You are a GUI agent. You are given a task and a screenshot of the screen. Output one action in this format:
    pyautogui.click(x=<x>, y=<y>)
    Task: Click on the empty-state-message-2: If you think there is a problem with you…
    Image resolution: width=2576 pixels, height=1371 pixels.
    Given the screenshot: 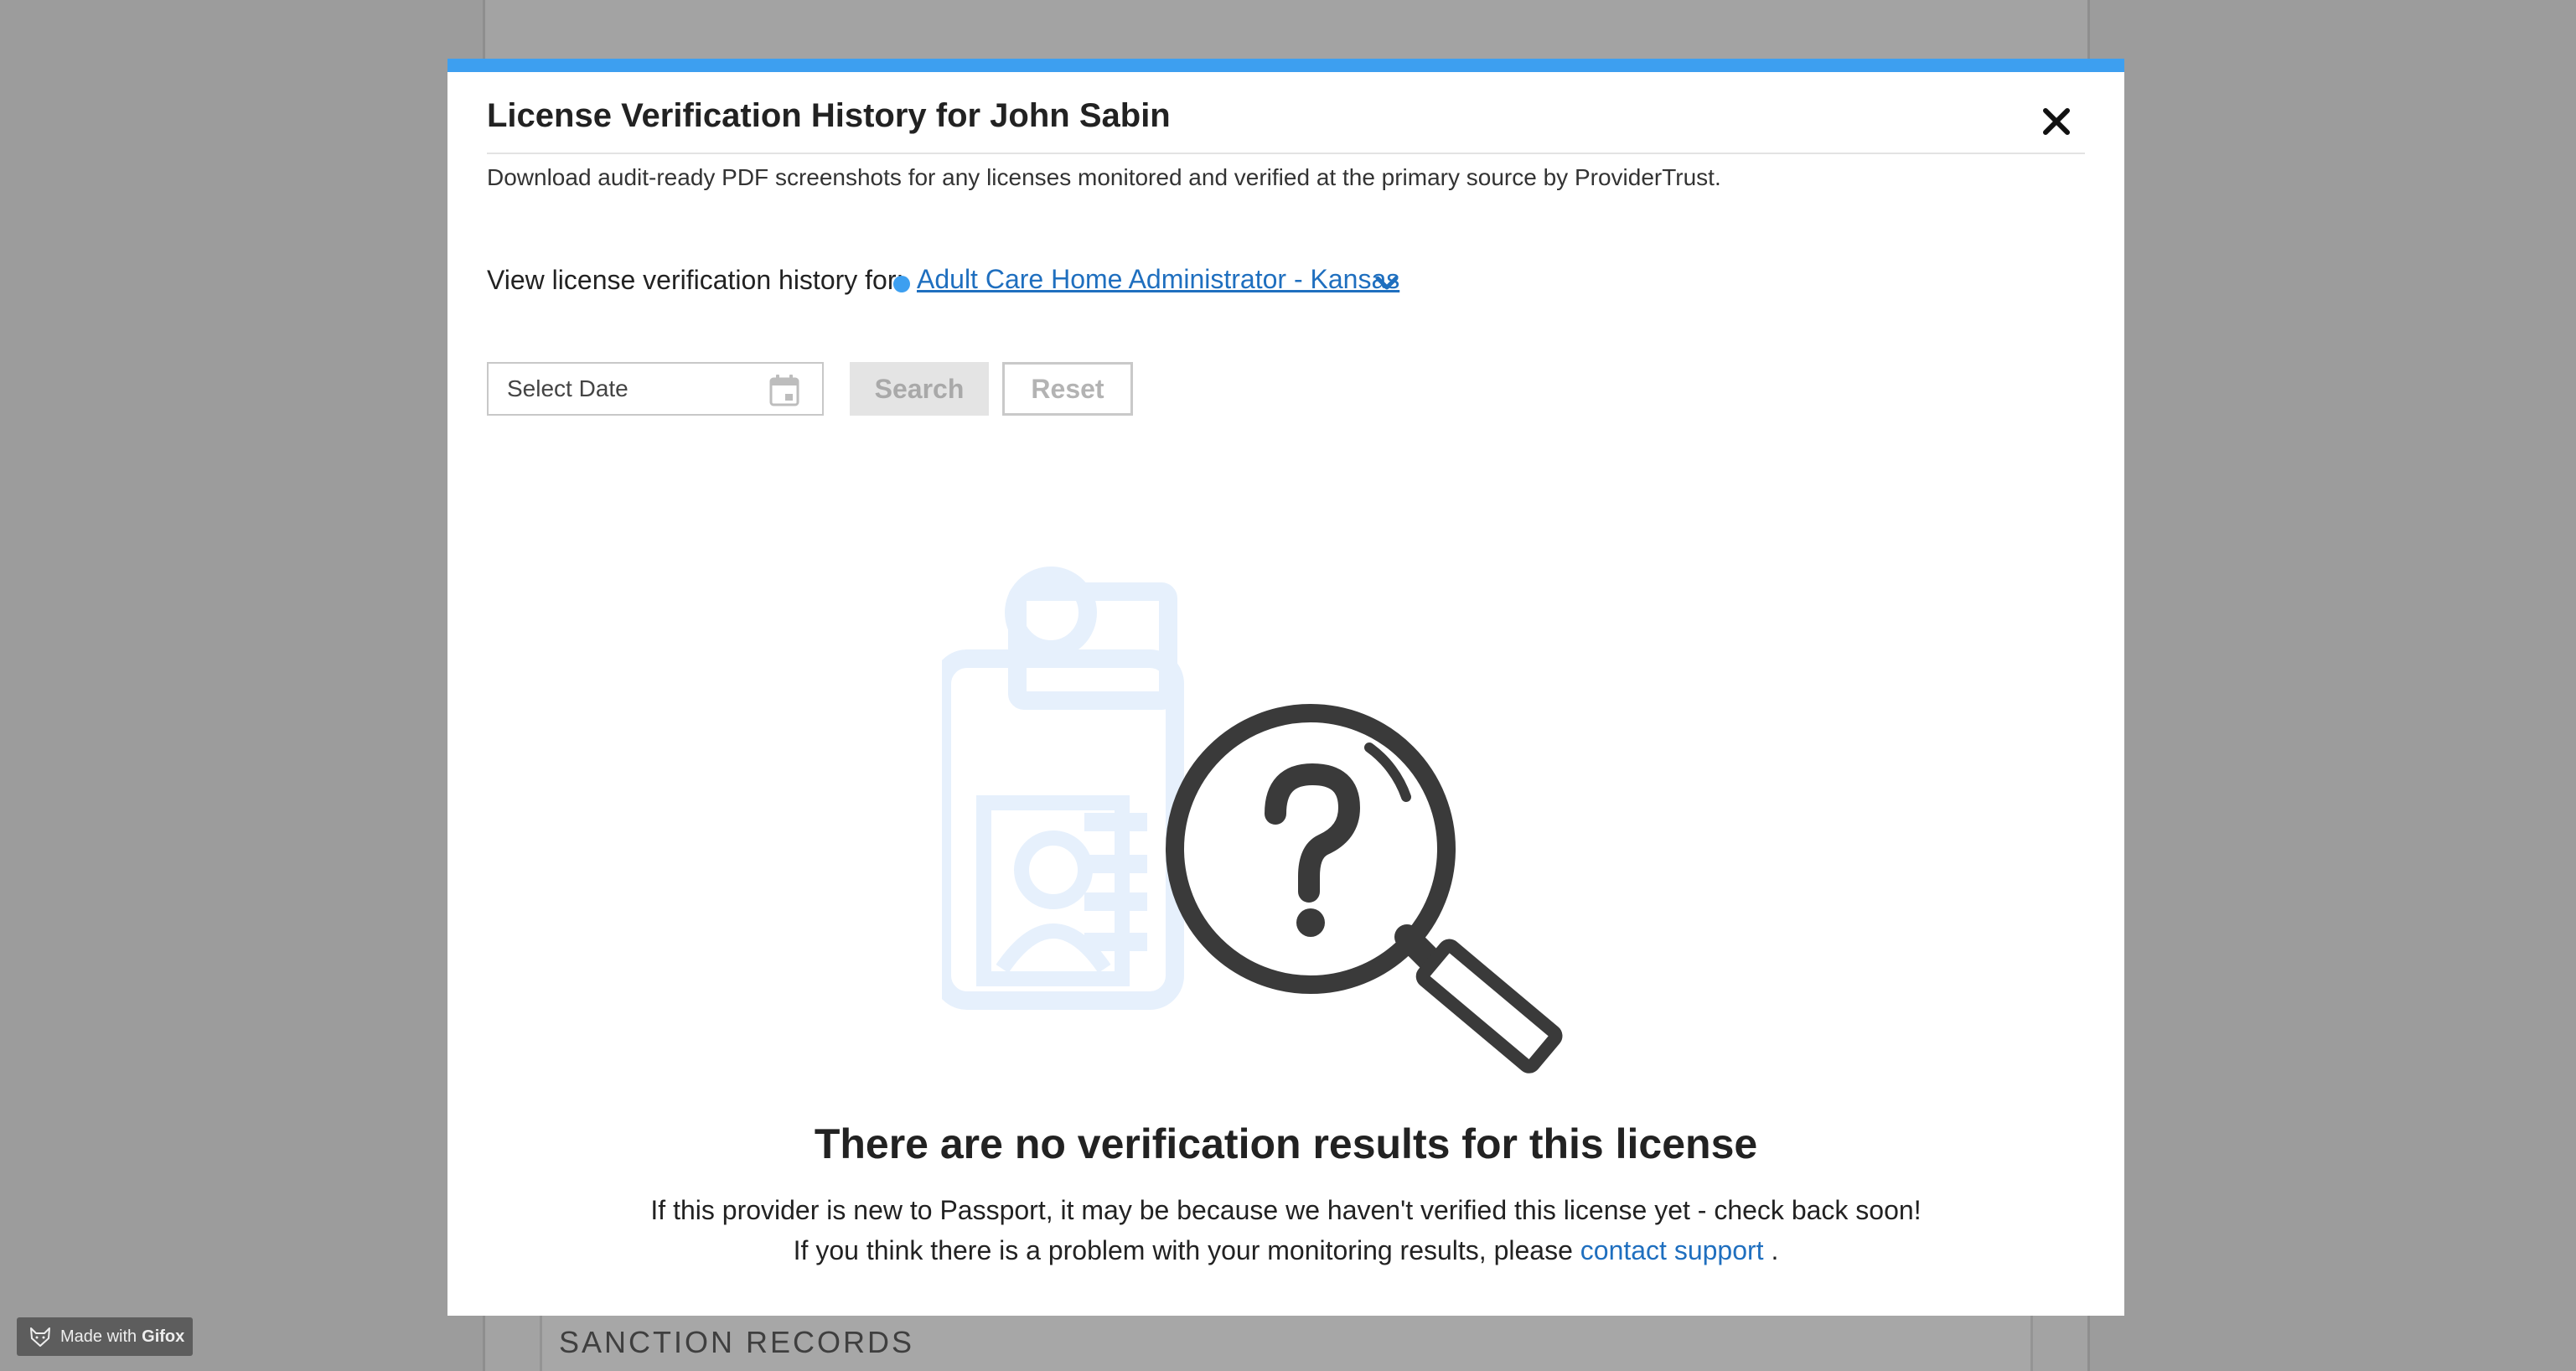 What is the action you would take?
    pyautogui.click(x=1285, y=1250)
    